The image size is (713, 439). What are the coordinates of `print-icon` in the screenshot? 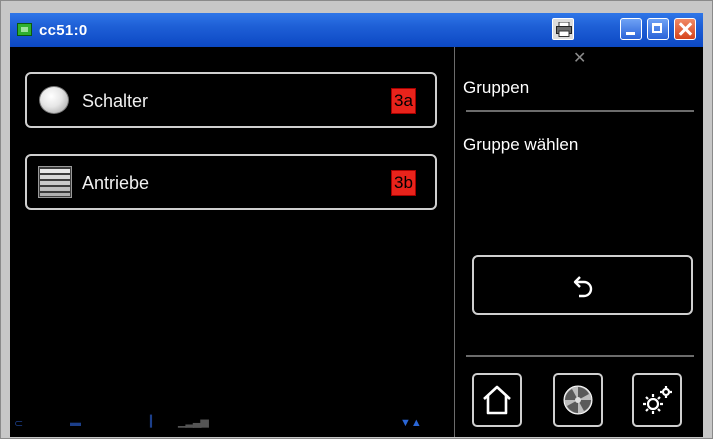 It's located at (563, 29).